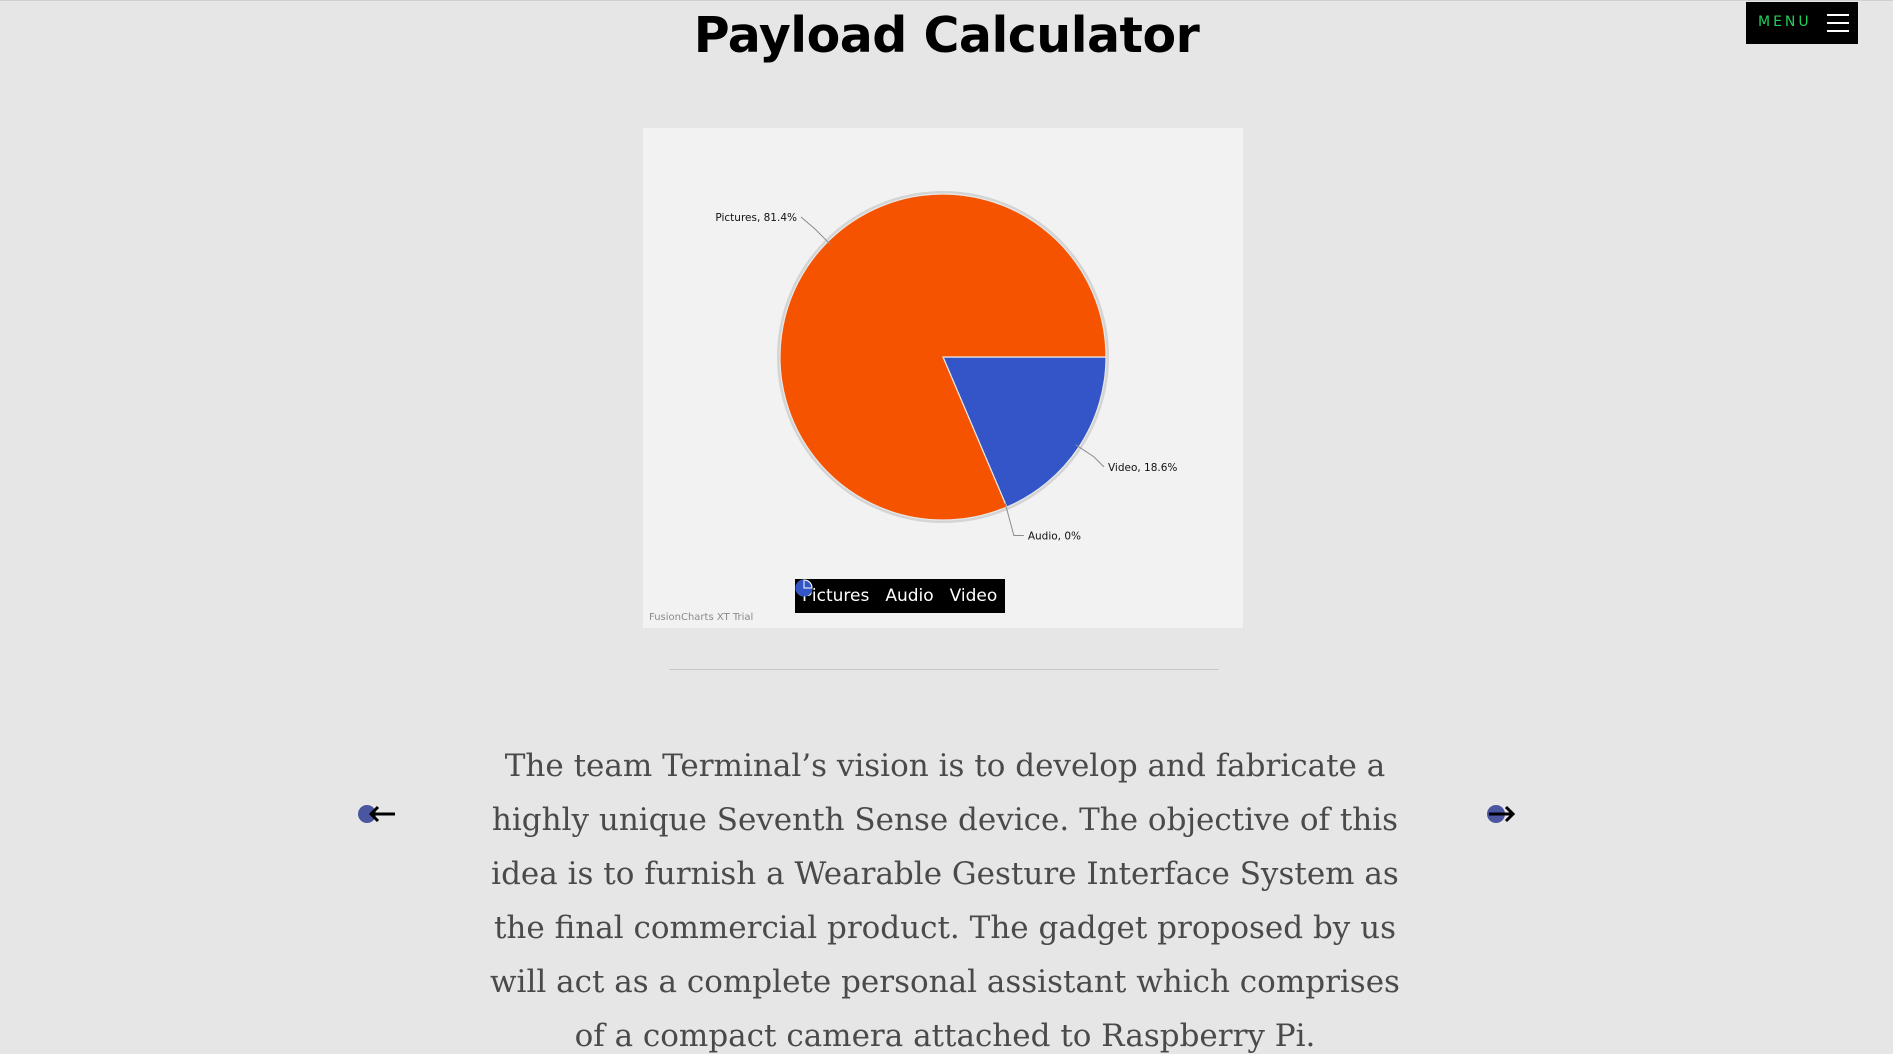  I want to click on data-label-audio: Audio, 0%, so click(1054, 537).